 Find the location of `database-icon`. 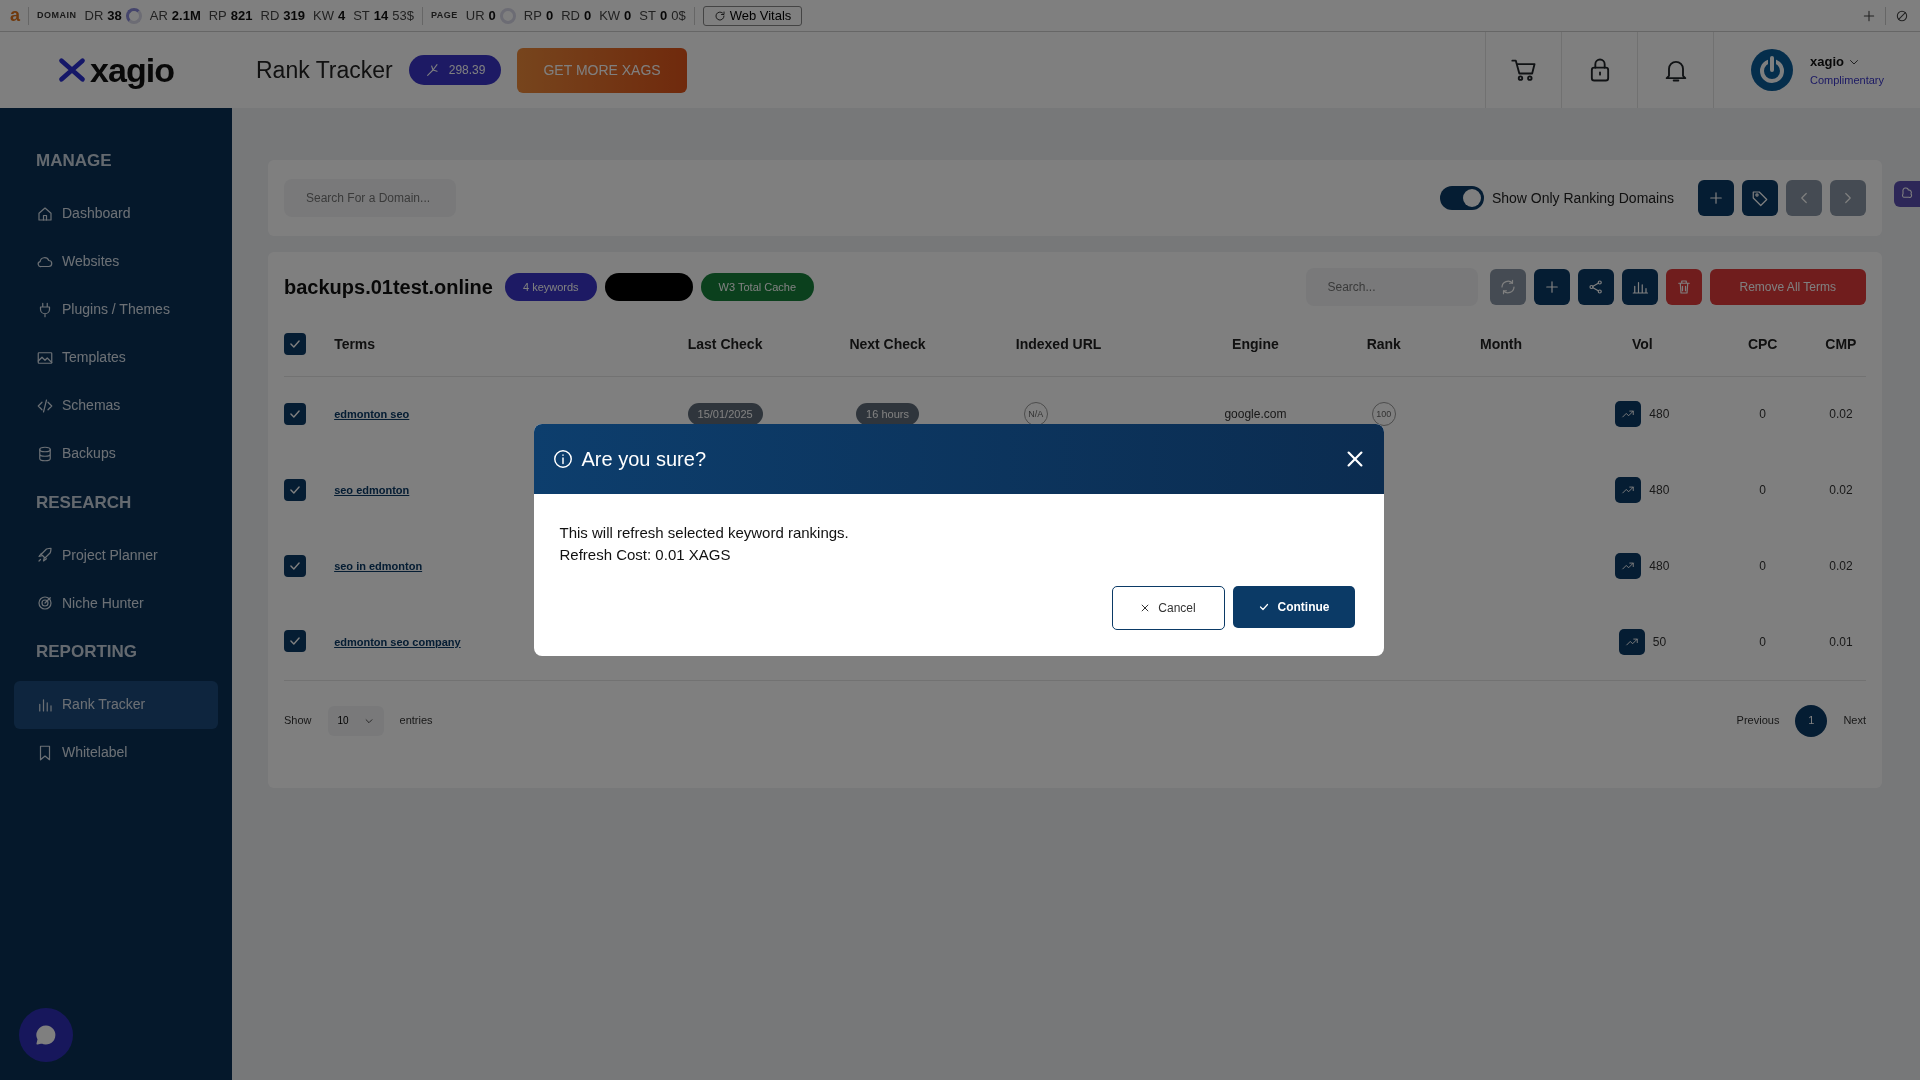

database-icon is located at coordinates (45, 453).